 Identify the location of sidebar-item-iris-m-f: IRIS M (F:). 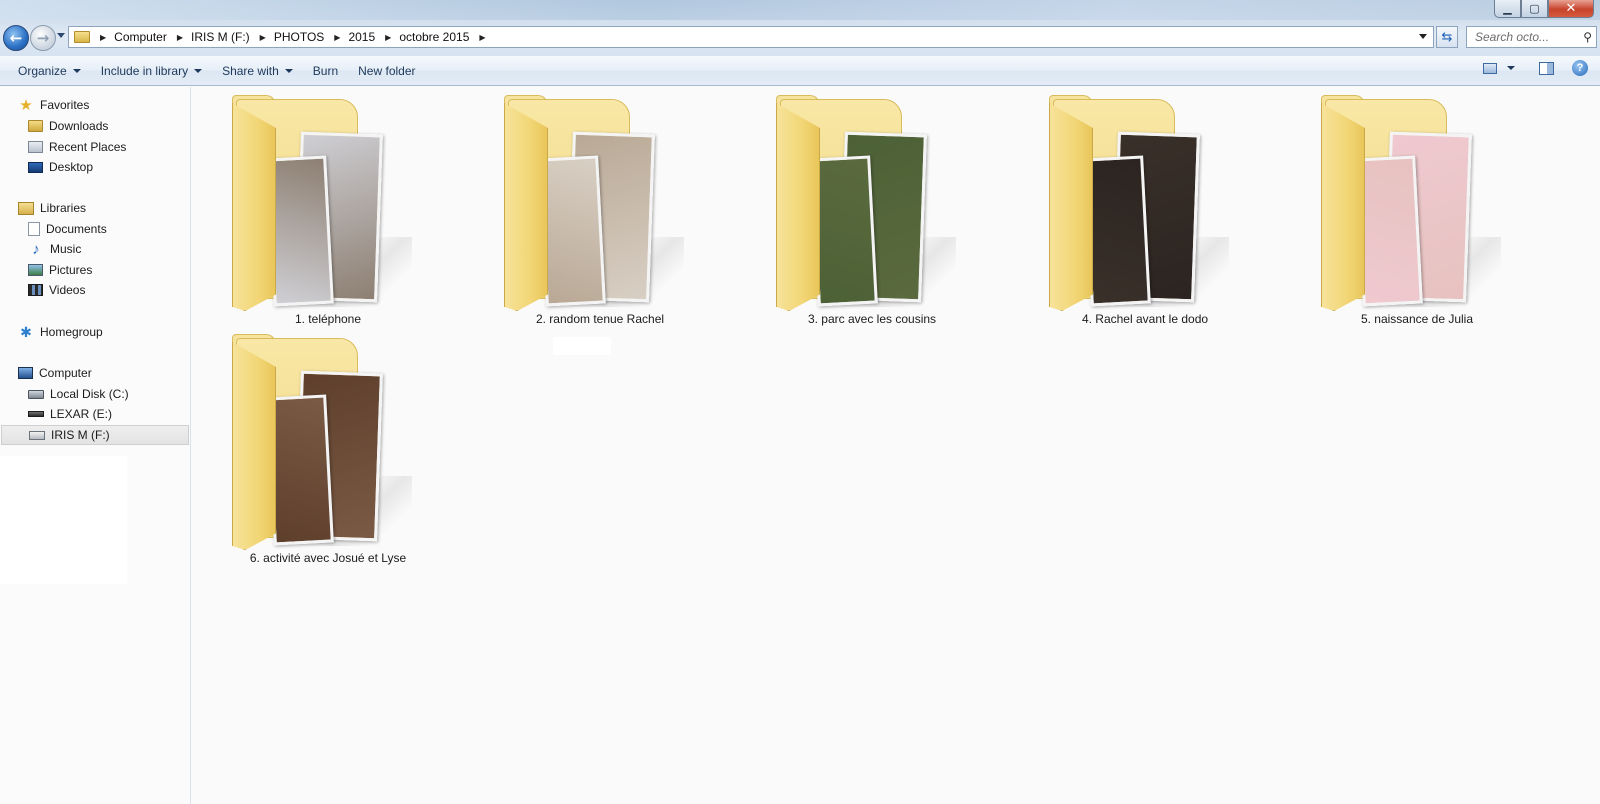
(95, 435).